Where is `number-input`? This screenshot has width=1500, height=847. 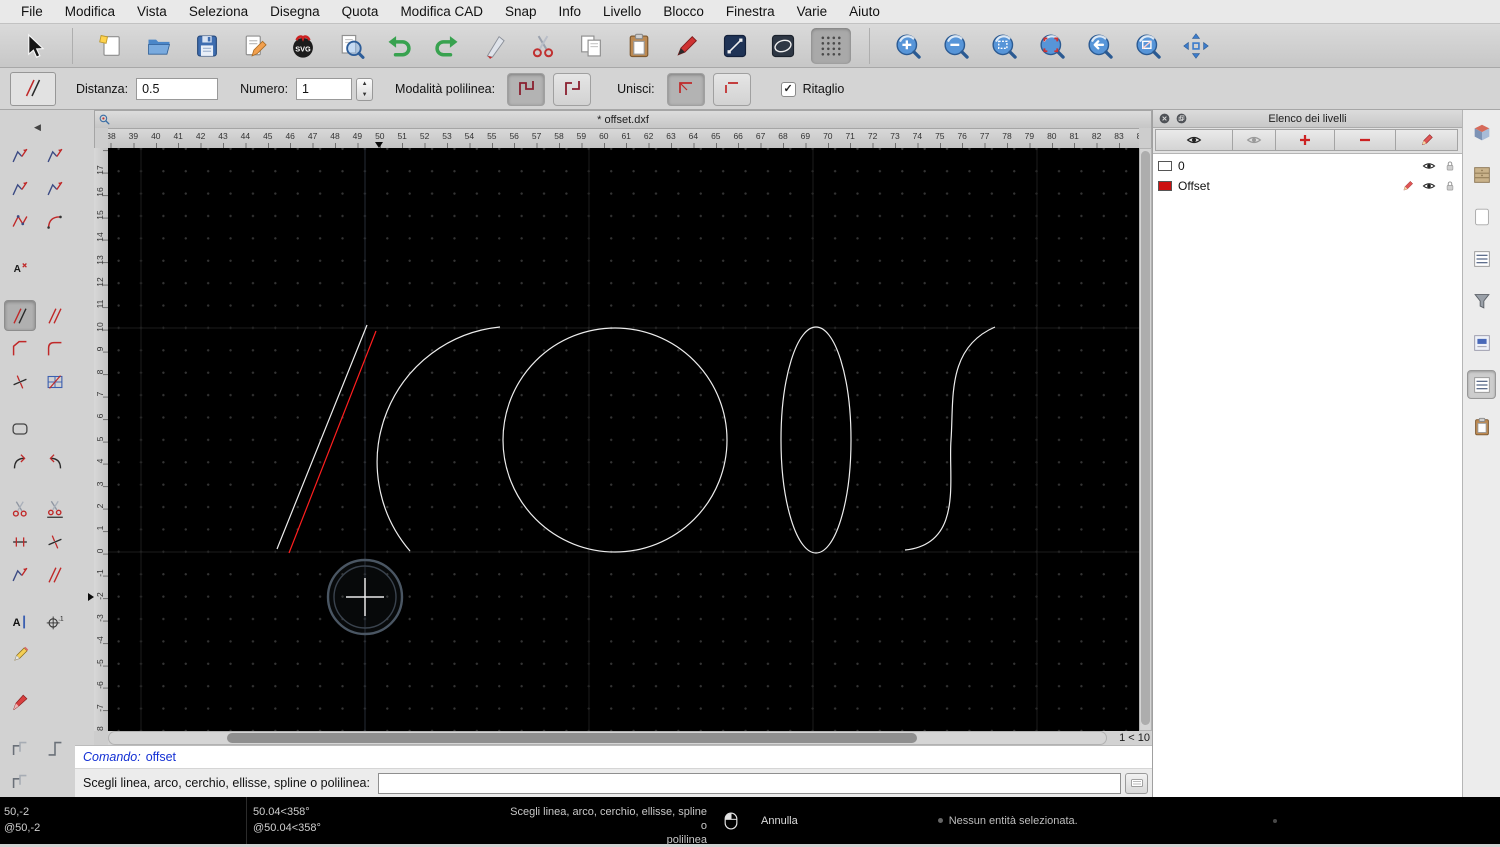
number-input is located at coordinates (324, 89).